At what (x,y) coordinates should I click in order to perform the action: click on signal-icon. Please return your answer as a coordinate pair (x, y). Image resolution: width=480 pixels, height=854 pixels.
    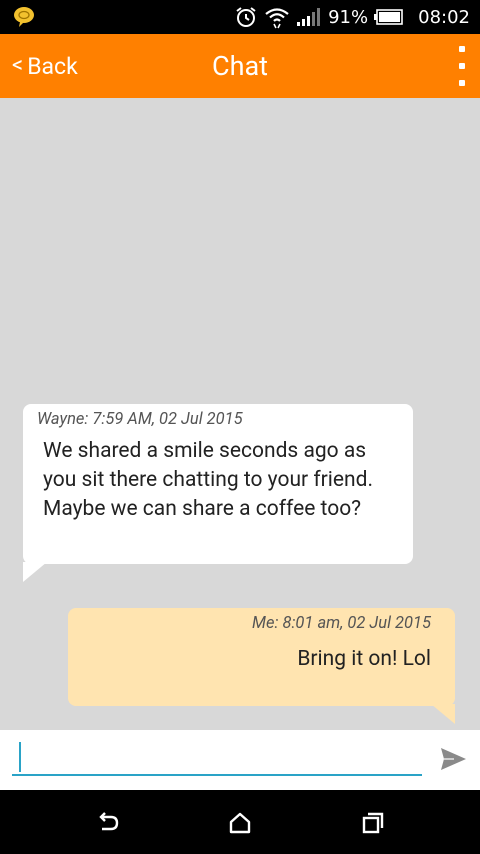
    Looking at the image, I should click on (309, 17).